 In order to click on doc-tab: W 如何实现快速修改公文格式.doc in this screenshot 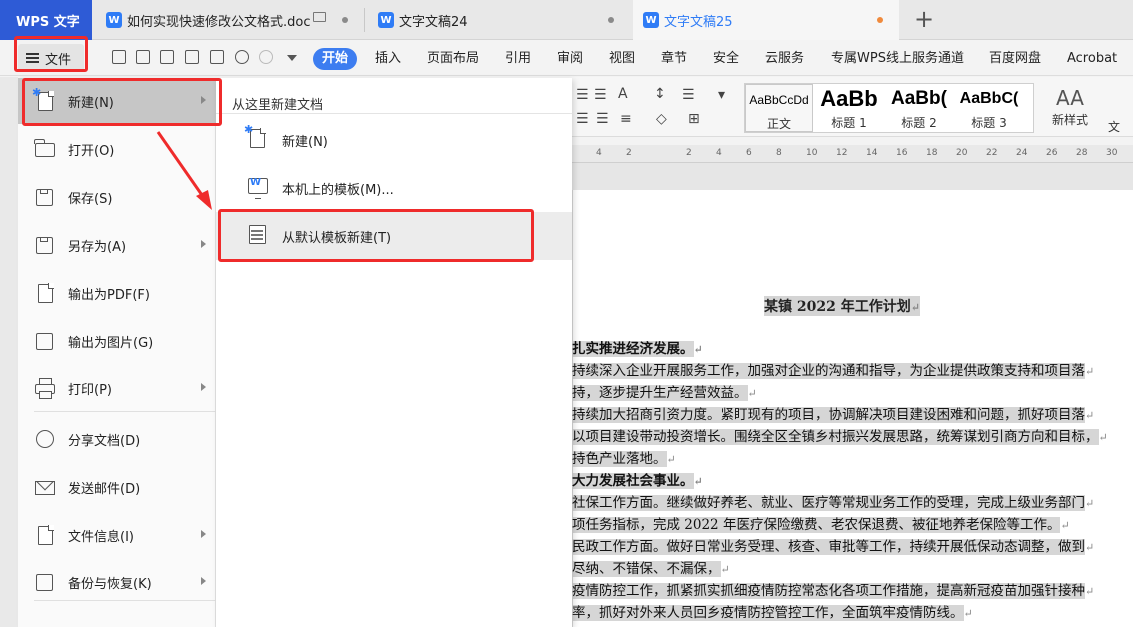, I will do `click(230, 20)`.